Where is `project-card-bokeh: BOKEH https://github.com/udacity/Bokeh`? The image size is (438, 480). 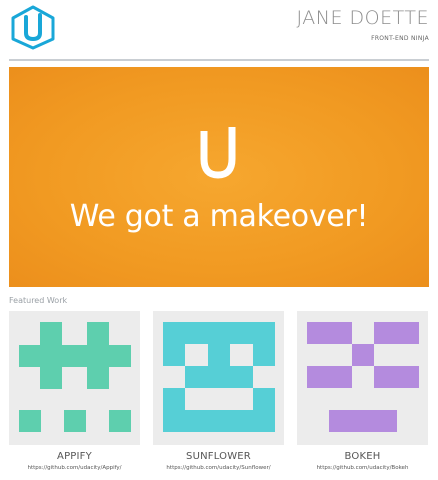
project-card-bokeh: BOKEH https://github.com/udacity/Bokeh is located at coordinates (362, 391).